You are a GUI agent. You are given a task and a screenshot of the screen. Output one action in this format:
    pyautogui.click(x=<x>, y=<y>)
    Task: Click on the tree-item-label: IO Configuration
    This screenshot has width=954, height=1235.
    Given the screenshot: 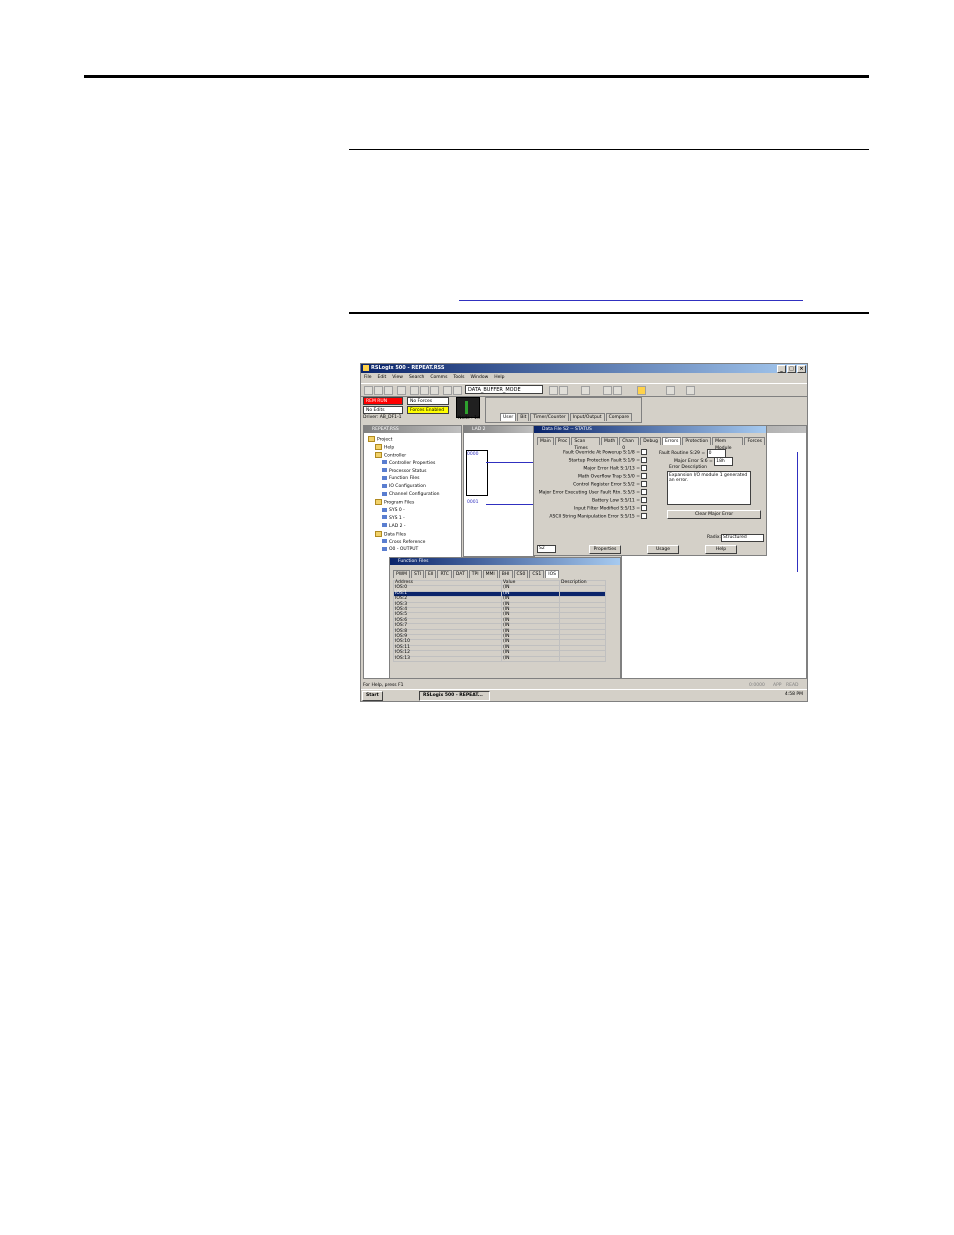 What is the action you would take?
    pyautogui.click(x=407, y=487)
    